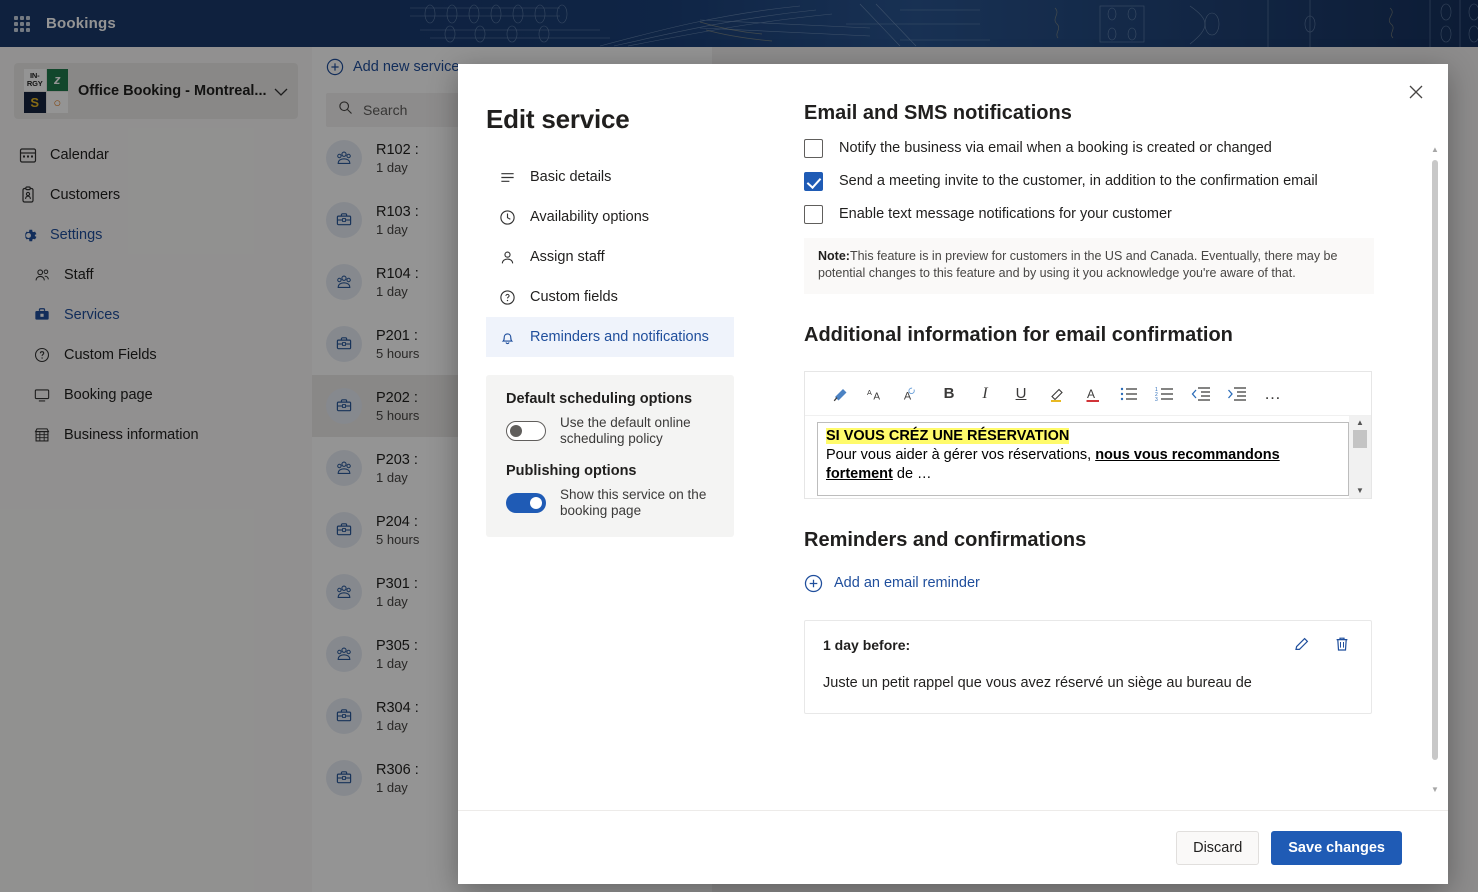 The height and width of the screenshot is (892, 1478). I want to click on rte-line-1: SI VOUS CRÉZ UNE RÉSERVATION, so click(948, 436).